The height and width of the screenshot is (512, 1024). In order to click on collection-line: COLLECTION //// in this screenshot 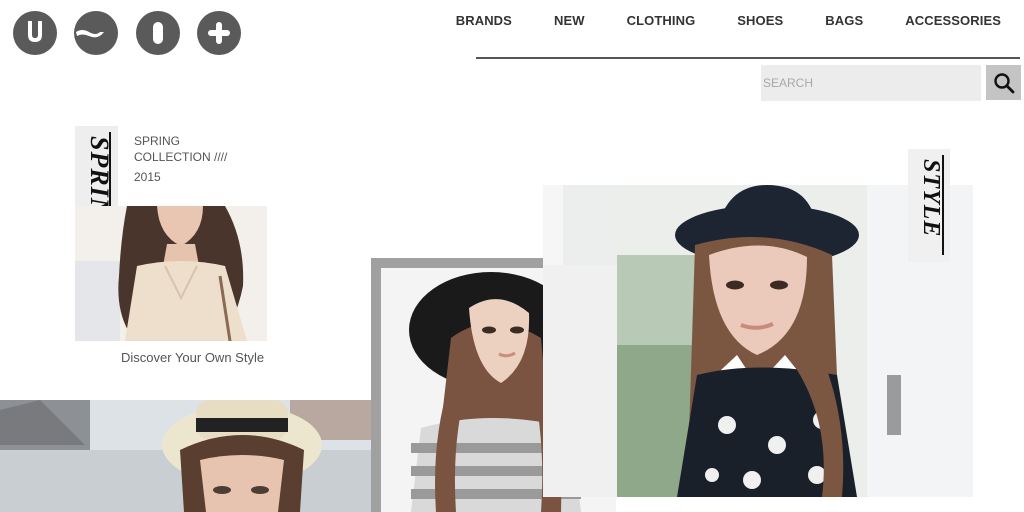, I will do `click(181, 157)`.